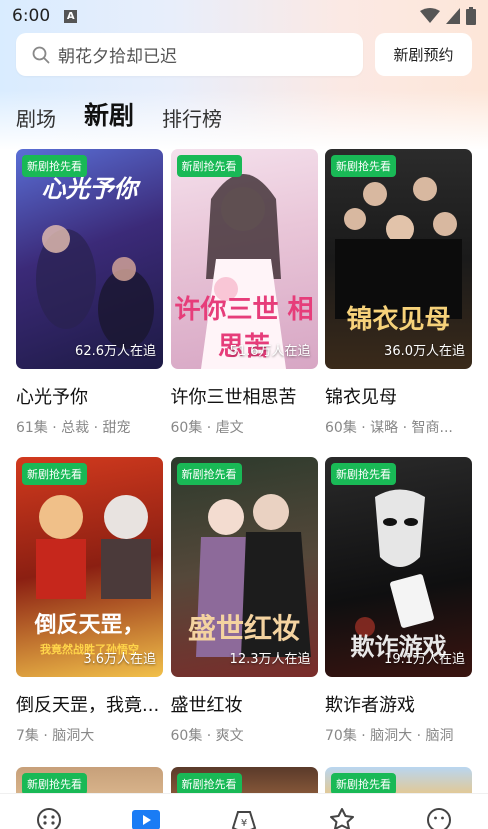  I want to click on drama-title: 欺诈者游戏, so click(370, 705).